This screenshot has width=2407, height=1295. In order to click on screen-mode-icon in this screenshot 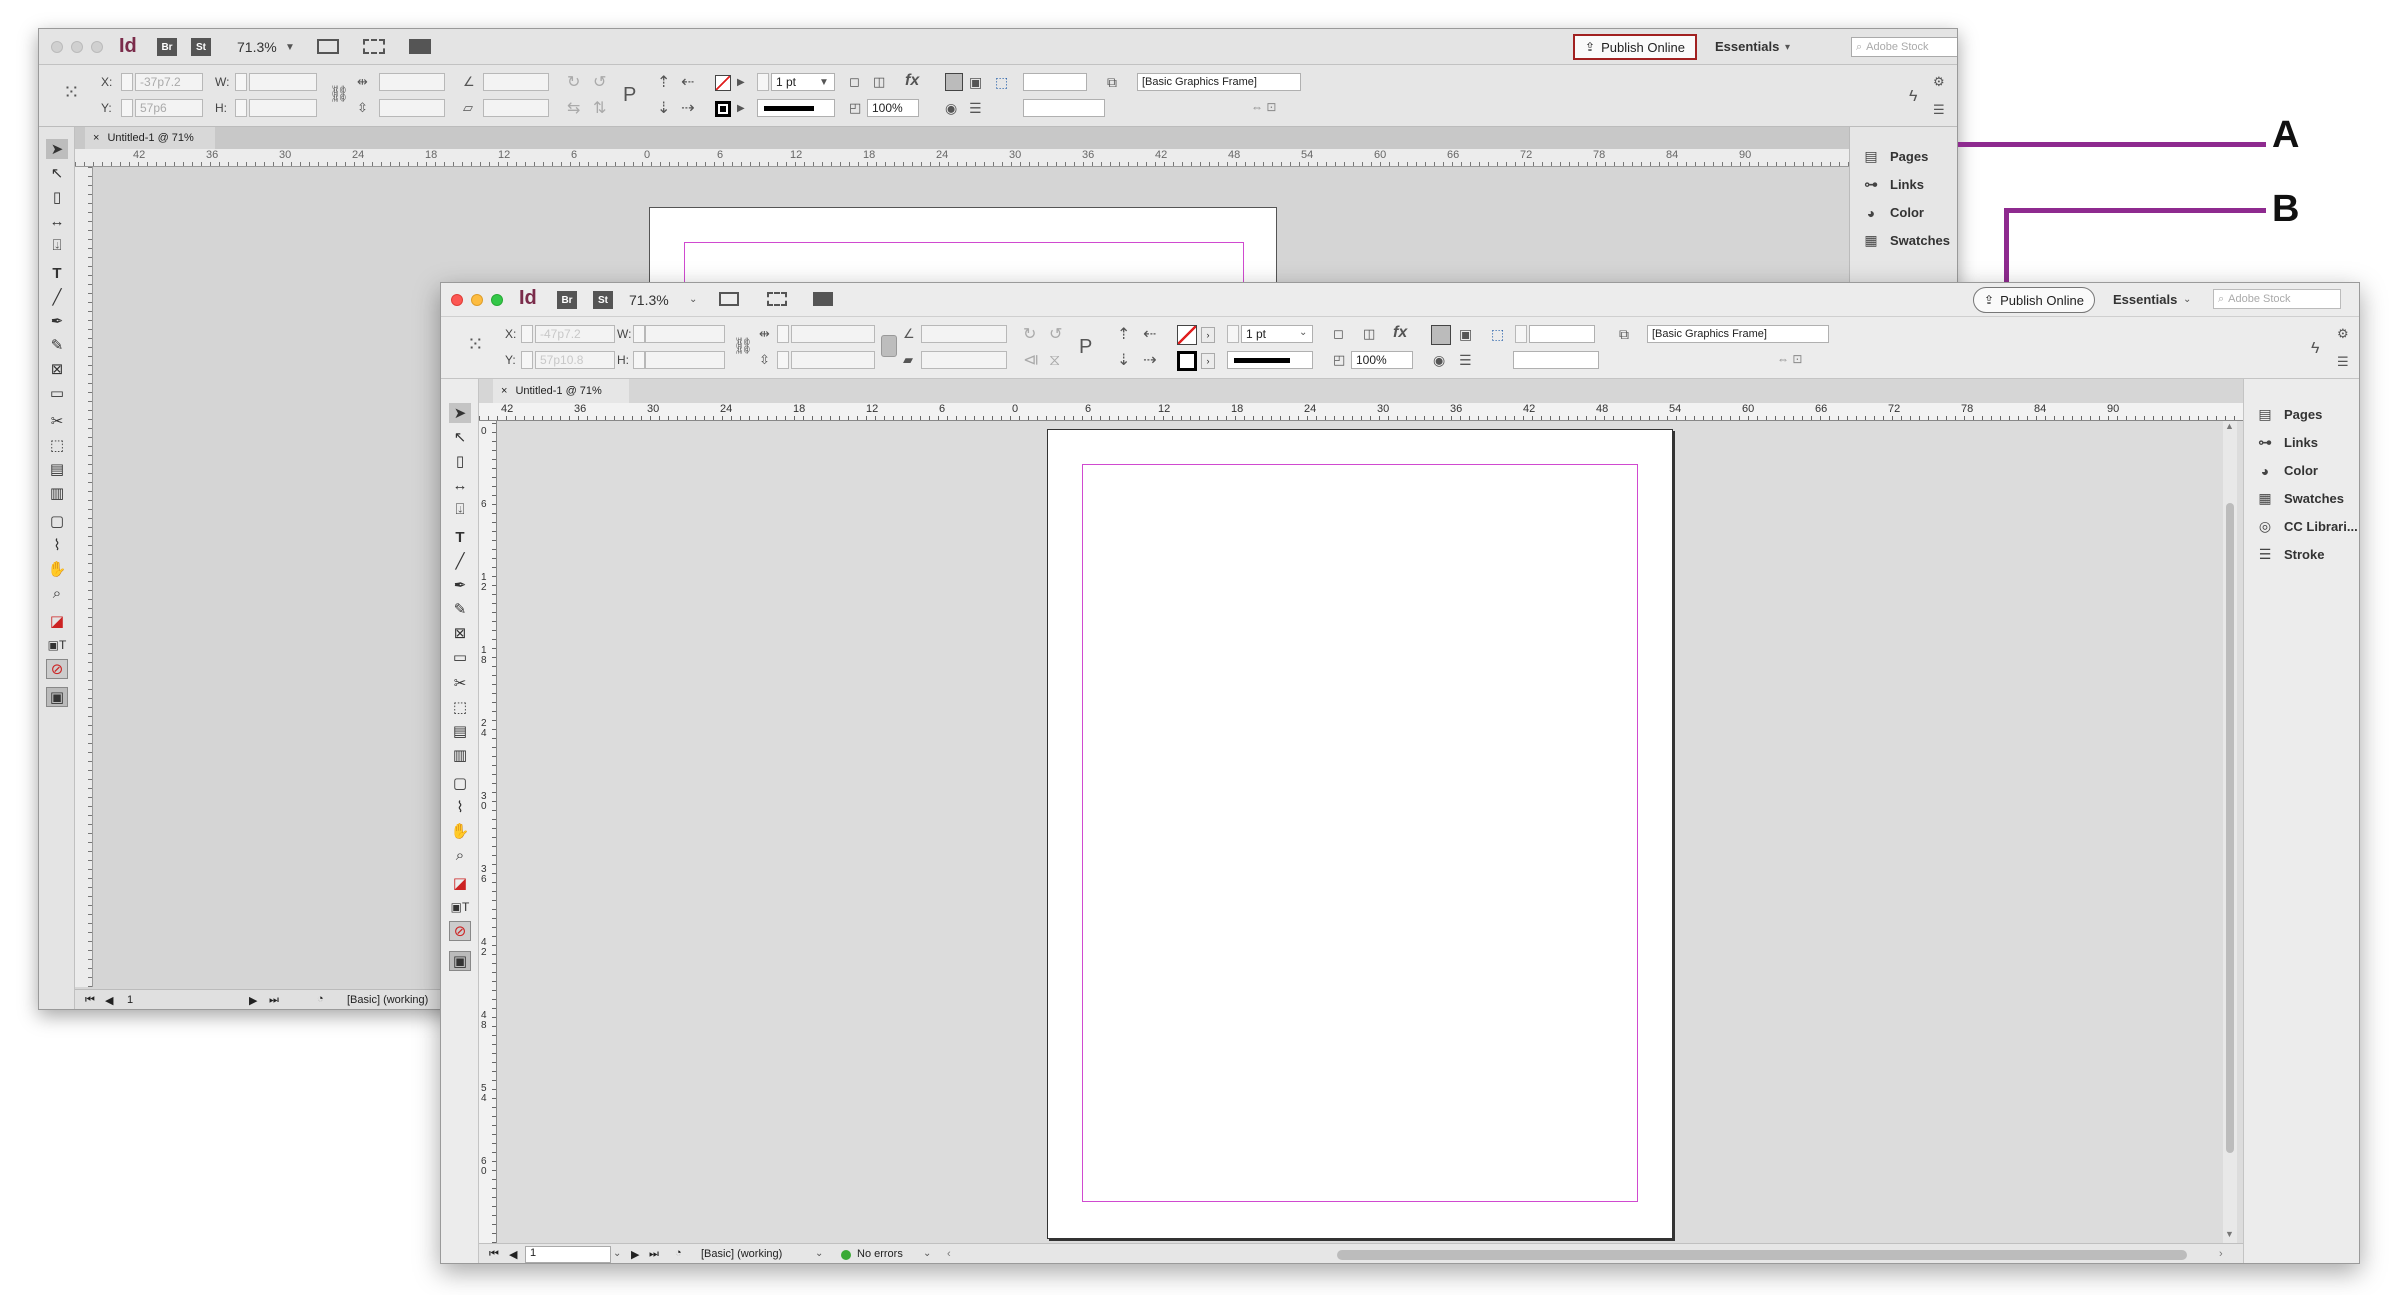, I will do `click(374, 46)`.